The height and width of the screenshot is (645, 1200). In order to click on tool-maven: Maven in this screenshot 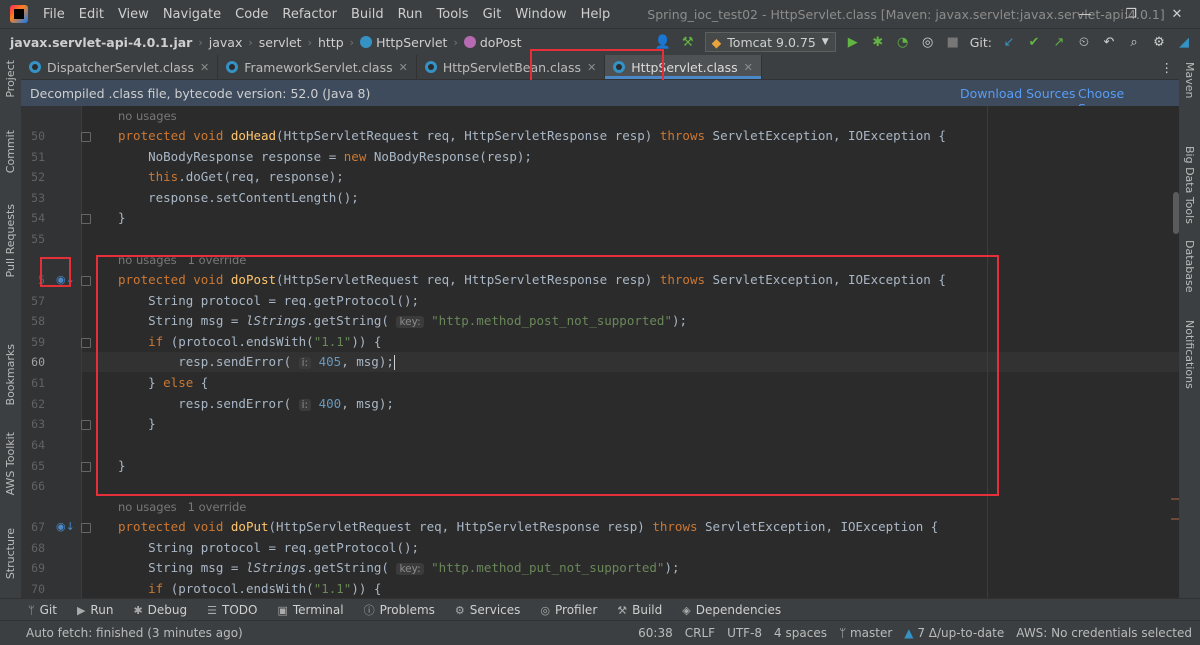, I will do `click(1189, 80)`.